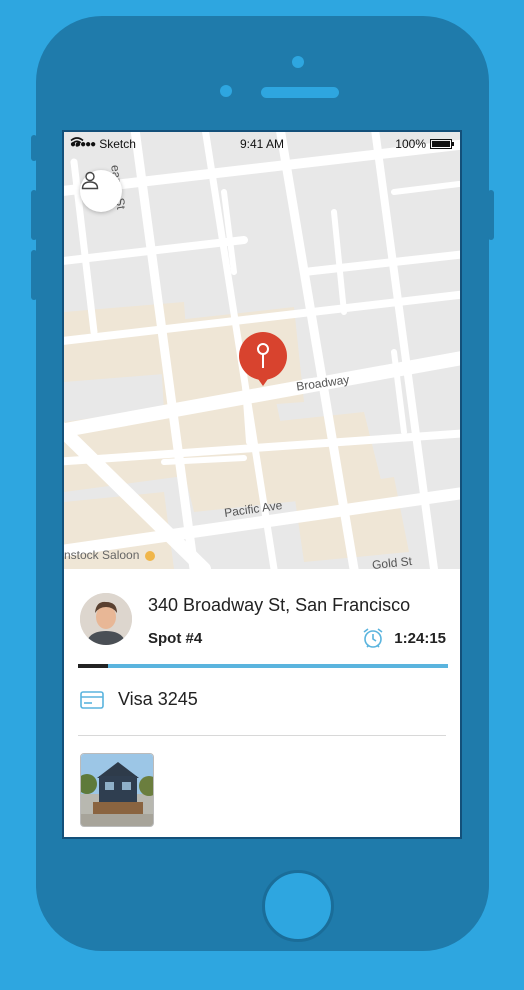  Describe the element at coordinates (34, 275) in the screenshot. I see `volume-down-button` at that location.